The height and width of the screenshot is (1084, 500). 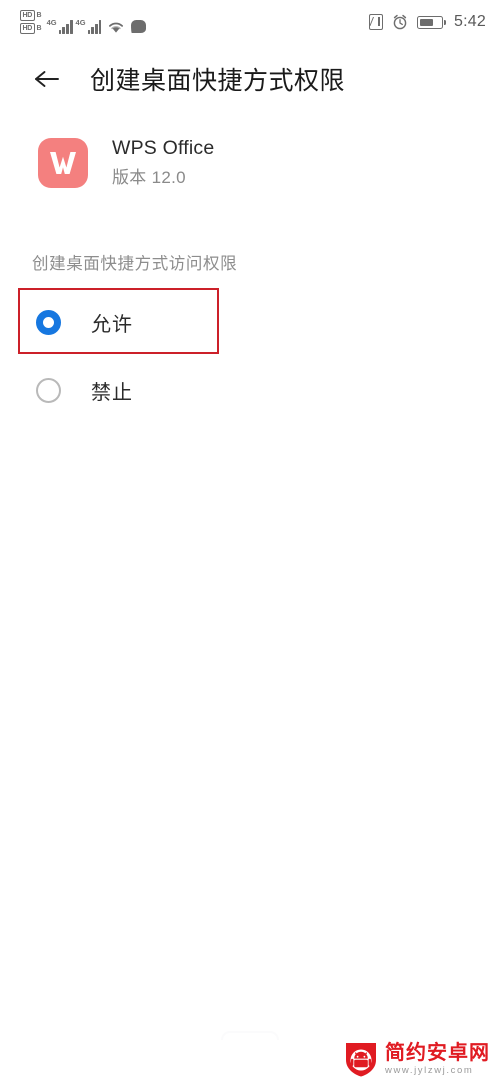 I want to click on page-title: 创建桌面快捷方式权限, so click(x=218, y=81).